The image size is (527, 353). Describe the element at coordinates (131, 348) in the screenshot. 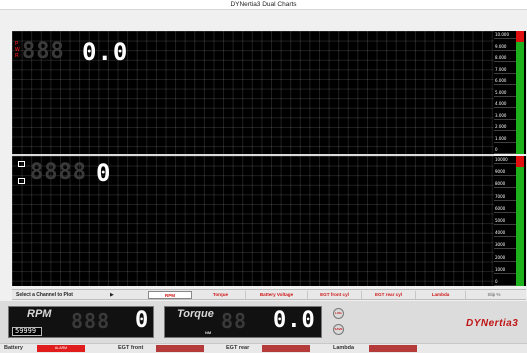

I see `status-label-egt-front: EGT front` at that location.